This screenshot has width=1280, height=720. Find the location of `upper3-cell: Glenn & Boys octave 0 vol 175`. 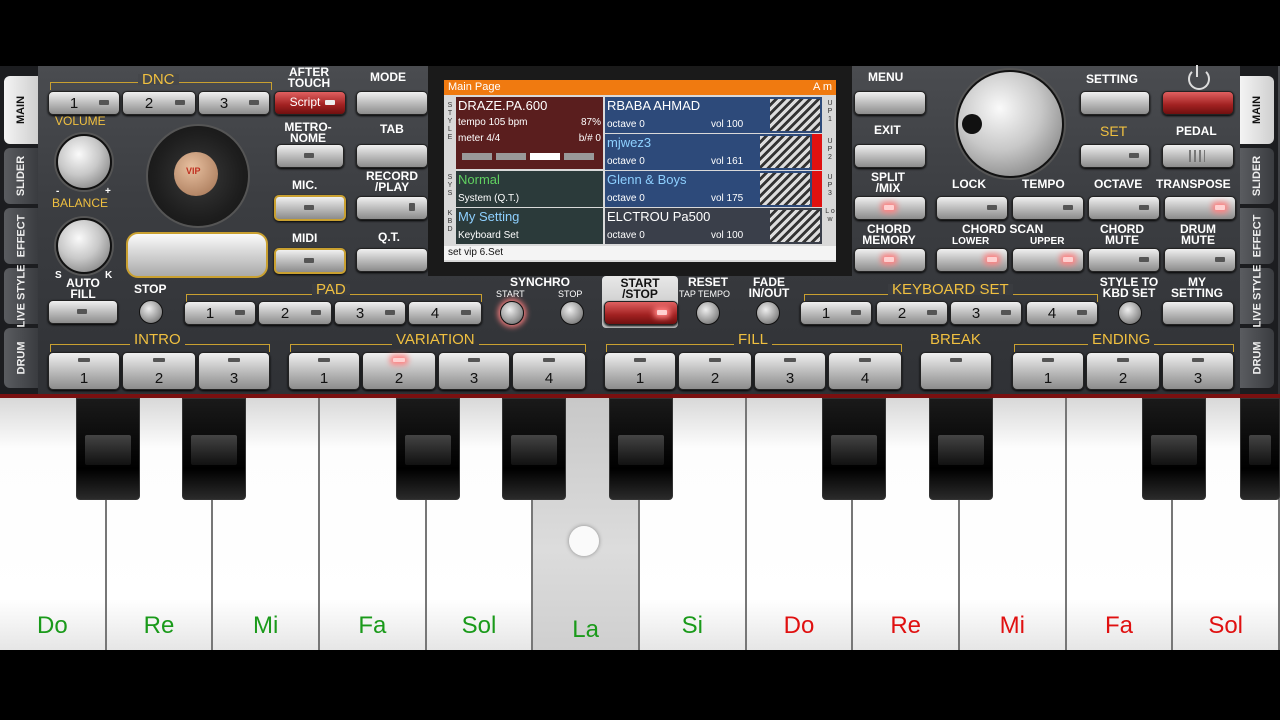

upper3-cell: Glenn & Boys octave 0 vol 175 is located at coordinates (713, 189).